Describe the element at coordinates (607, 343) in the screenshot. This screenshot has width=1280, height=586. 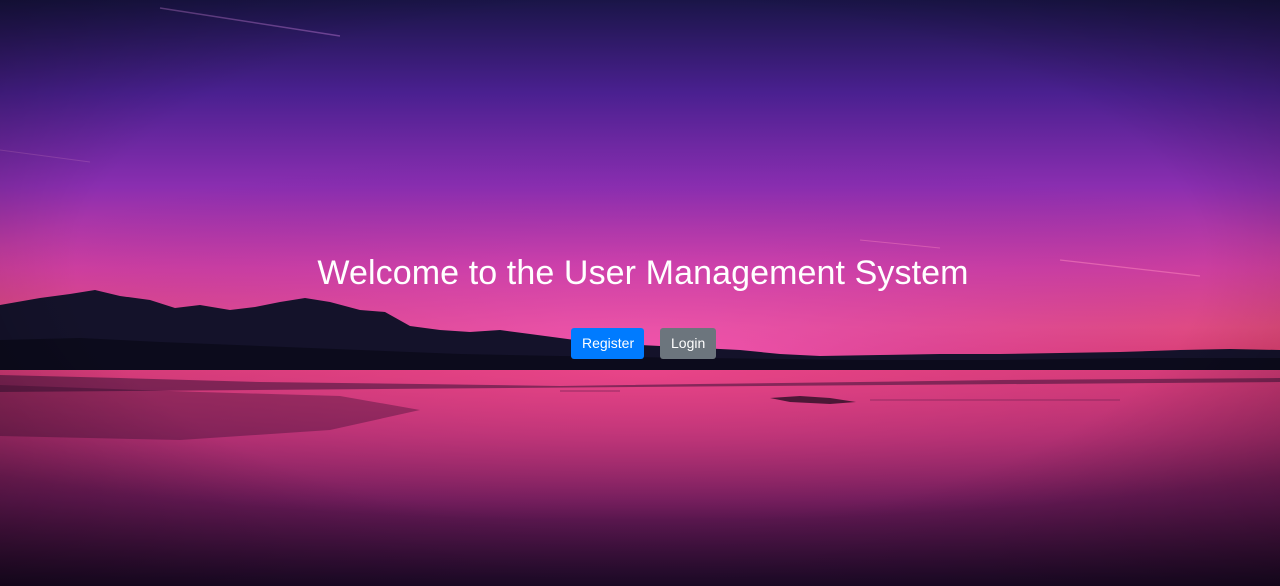
I see `register-button: Register` at that location.